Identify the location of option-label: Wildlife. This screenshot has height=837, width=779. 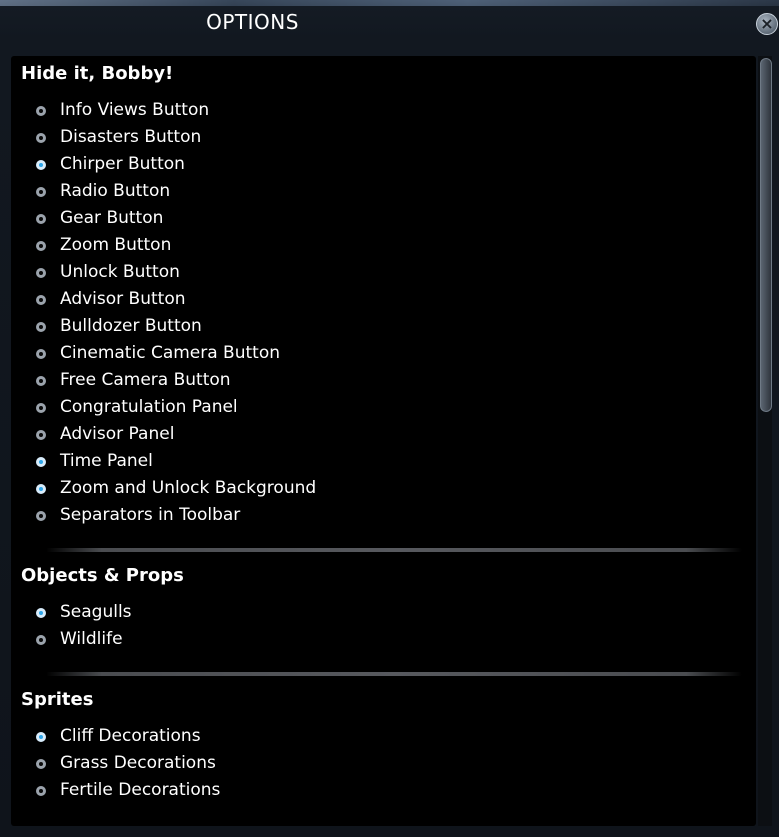
(91, 639).